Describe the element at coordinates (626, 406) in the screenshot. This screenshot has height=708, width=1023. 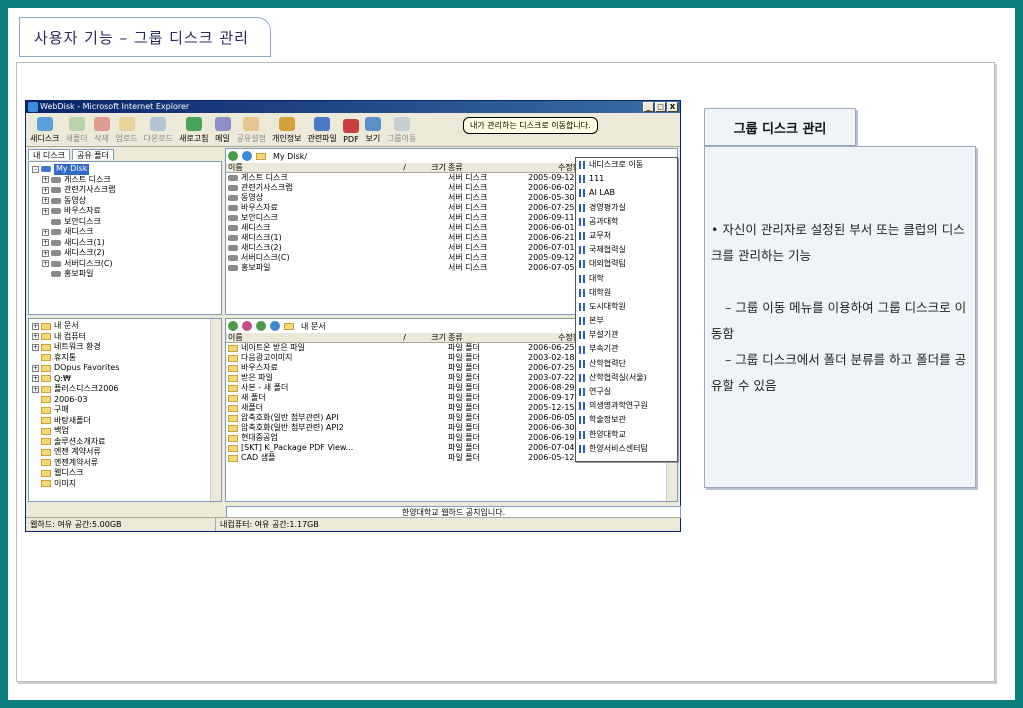
I see `dropdown-item: 의생명과학연구원` at that location.